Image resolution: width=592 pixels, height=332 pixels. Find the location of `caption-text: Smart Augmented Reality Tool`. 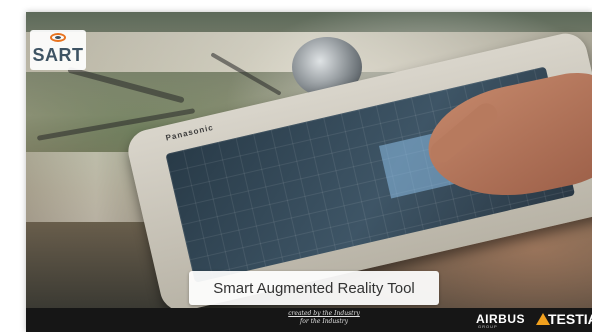

caption-text: Smart Augmented Reality Tool is located at coordinates (314, 288).